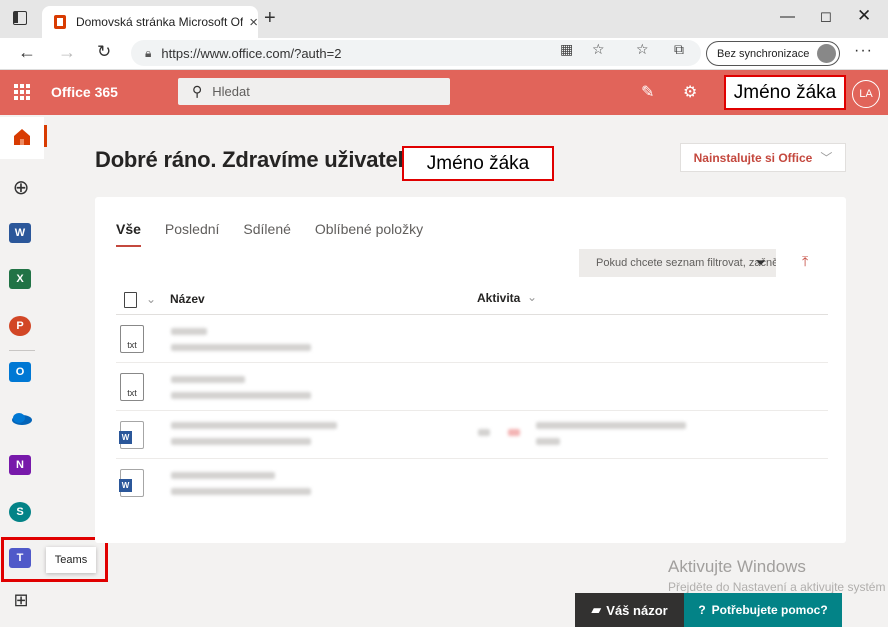 The height and width of the screenshot is (627, 888). What do you see at coordinates (22, 92) in the screenshot?
I see `app-launcher-icon` at bounding box center [22, 92].